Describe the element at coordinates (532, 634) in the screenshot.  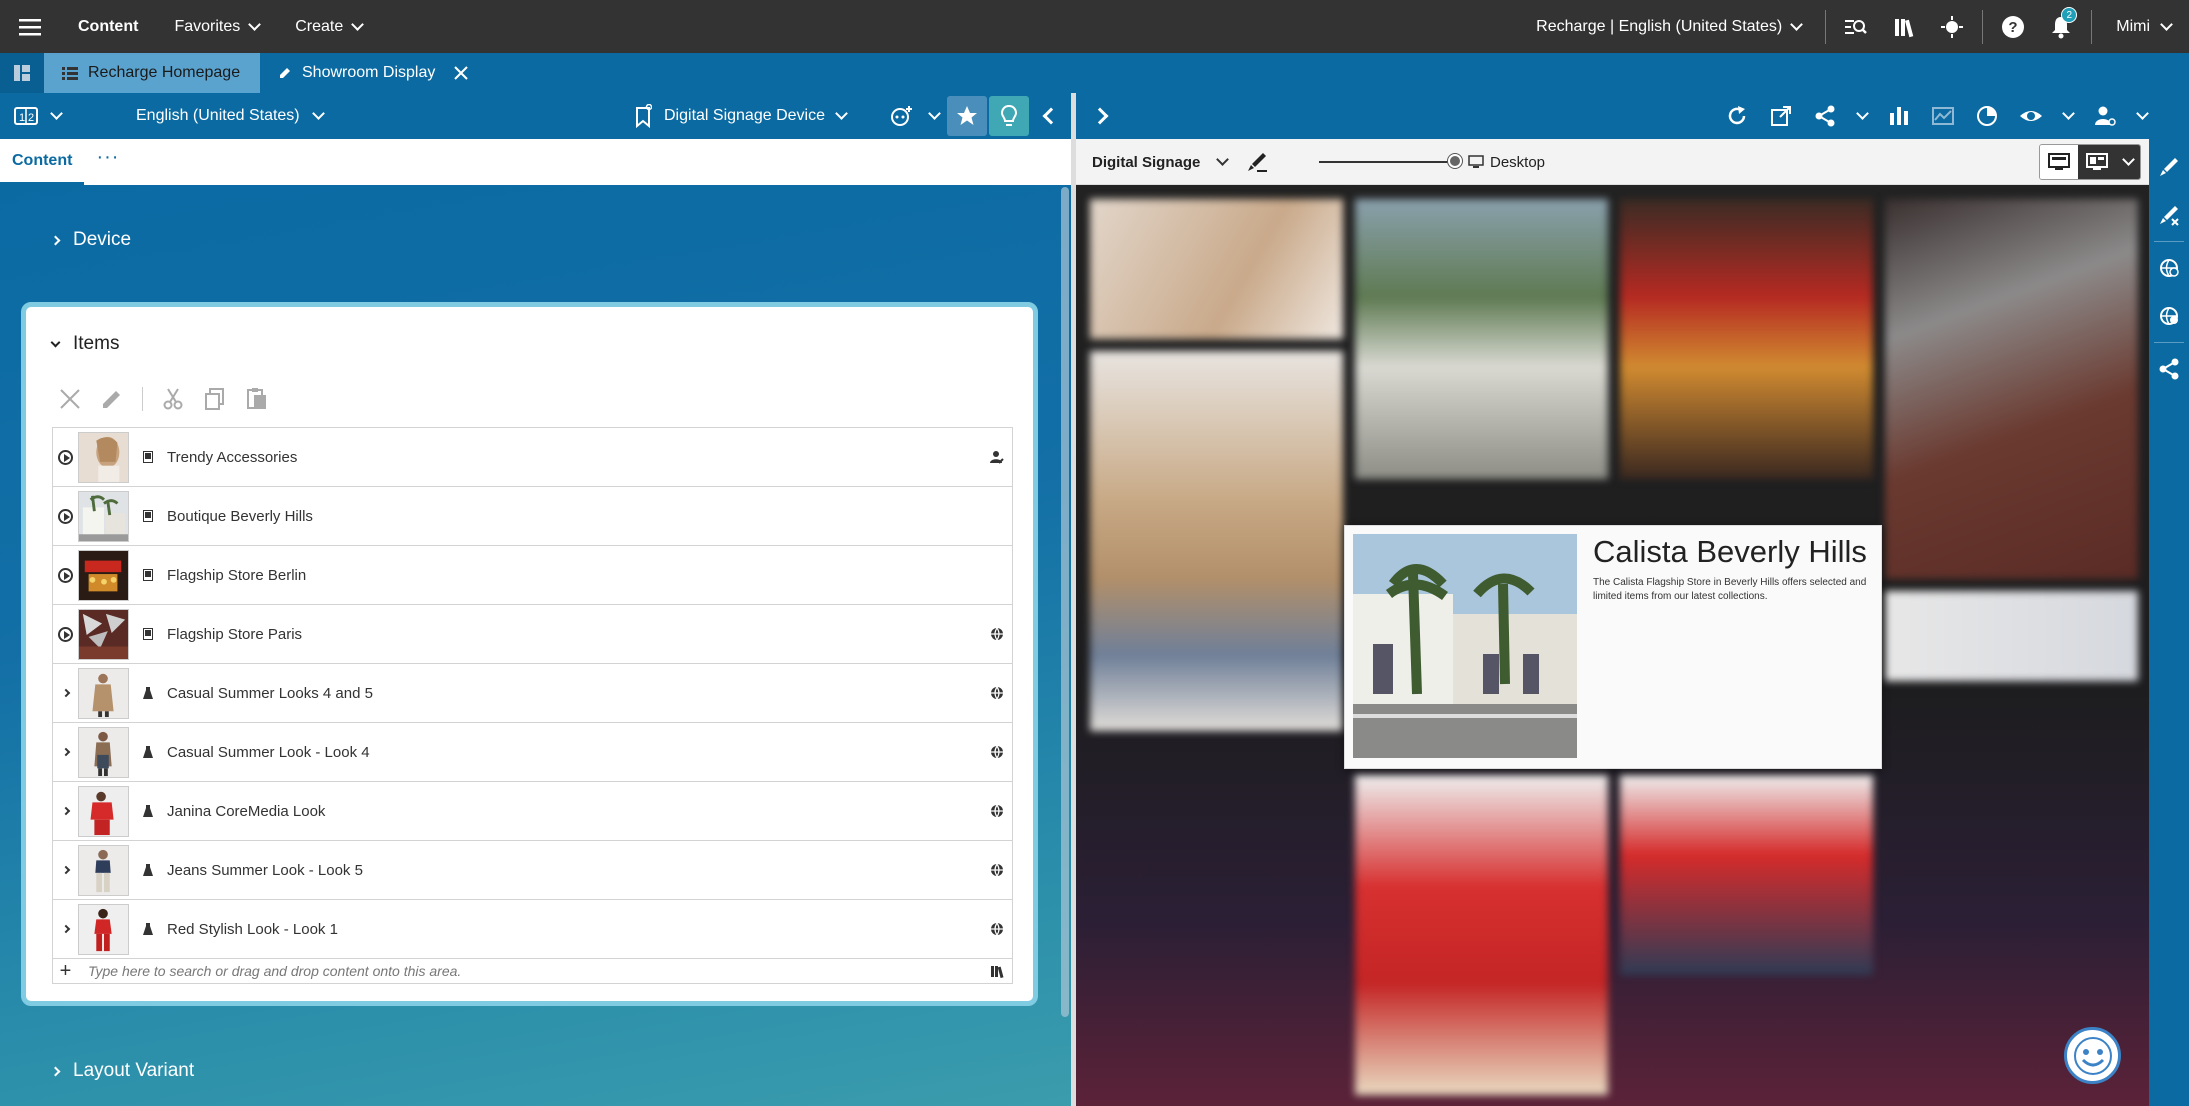
I see `list-item: Flagship Store Paris` at that location.